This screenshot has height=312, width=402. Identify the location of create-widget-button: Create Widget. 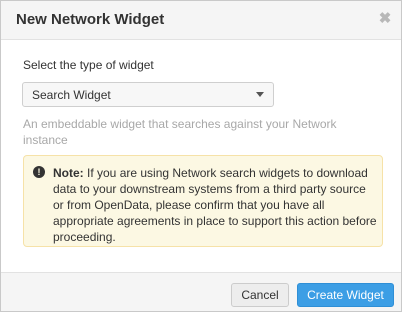
(345, 295).